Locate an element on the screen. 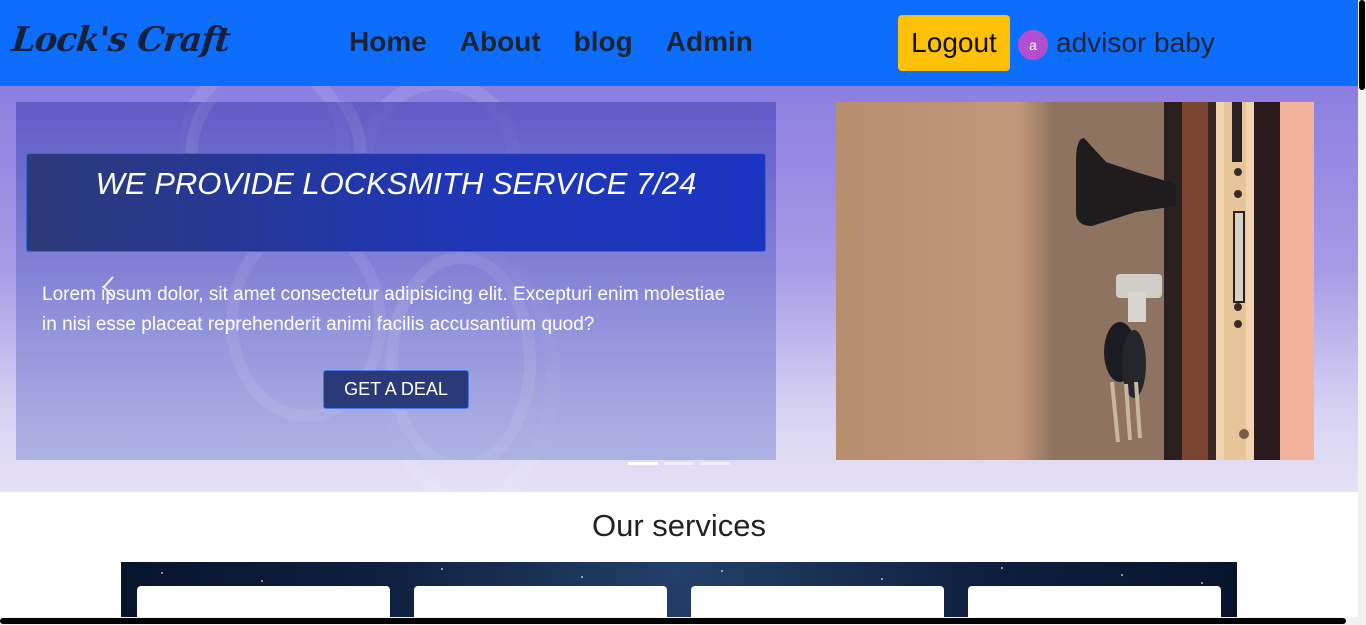  carousel-indicators is located at coordinates (679, 463).